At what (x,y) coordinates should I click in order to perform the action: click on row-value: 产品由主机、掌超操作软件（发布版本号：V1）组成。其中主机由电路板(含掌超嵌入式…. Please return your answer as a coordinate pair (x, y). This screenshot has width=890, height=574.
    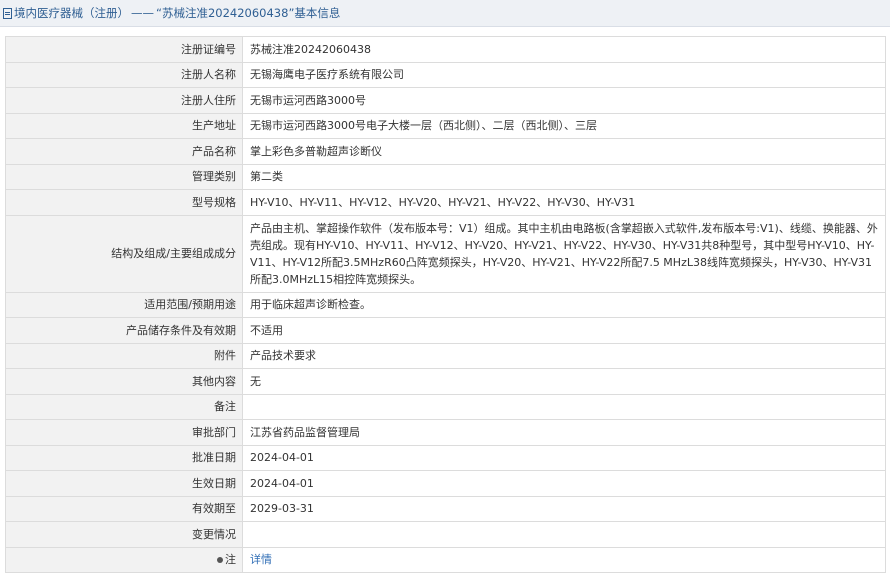
    Looking at the image, I should click on (564, 253).